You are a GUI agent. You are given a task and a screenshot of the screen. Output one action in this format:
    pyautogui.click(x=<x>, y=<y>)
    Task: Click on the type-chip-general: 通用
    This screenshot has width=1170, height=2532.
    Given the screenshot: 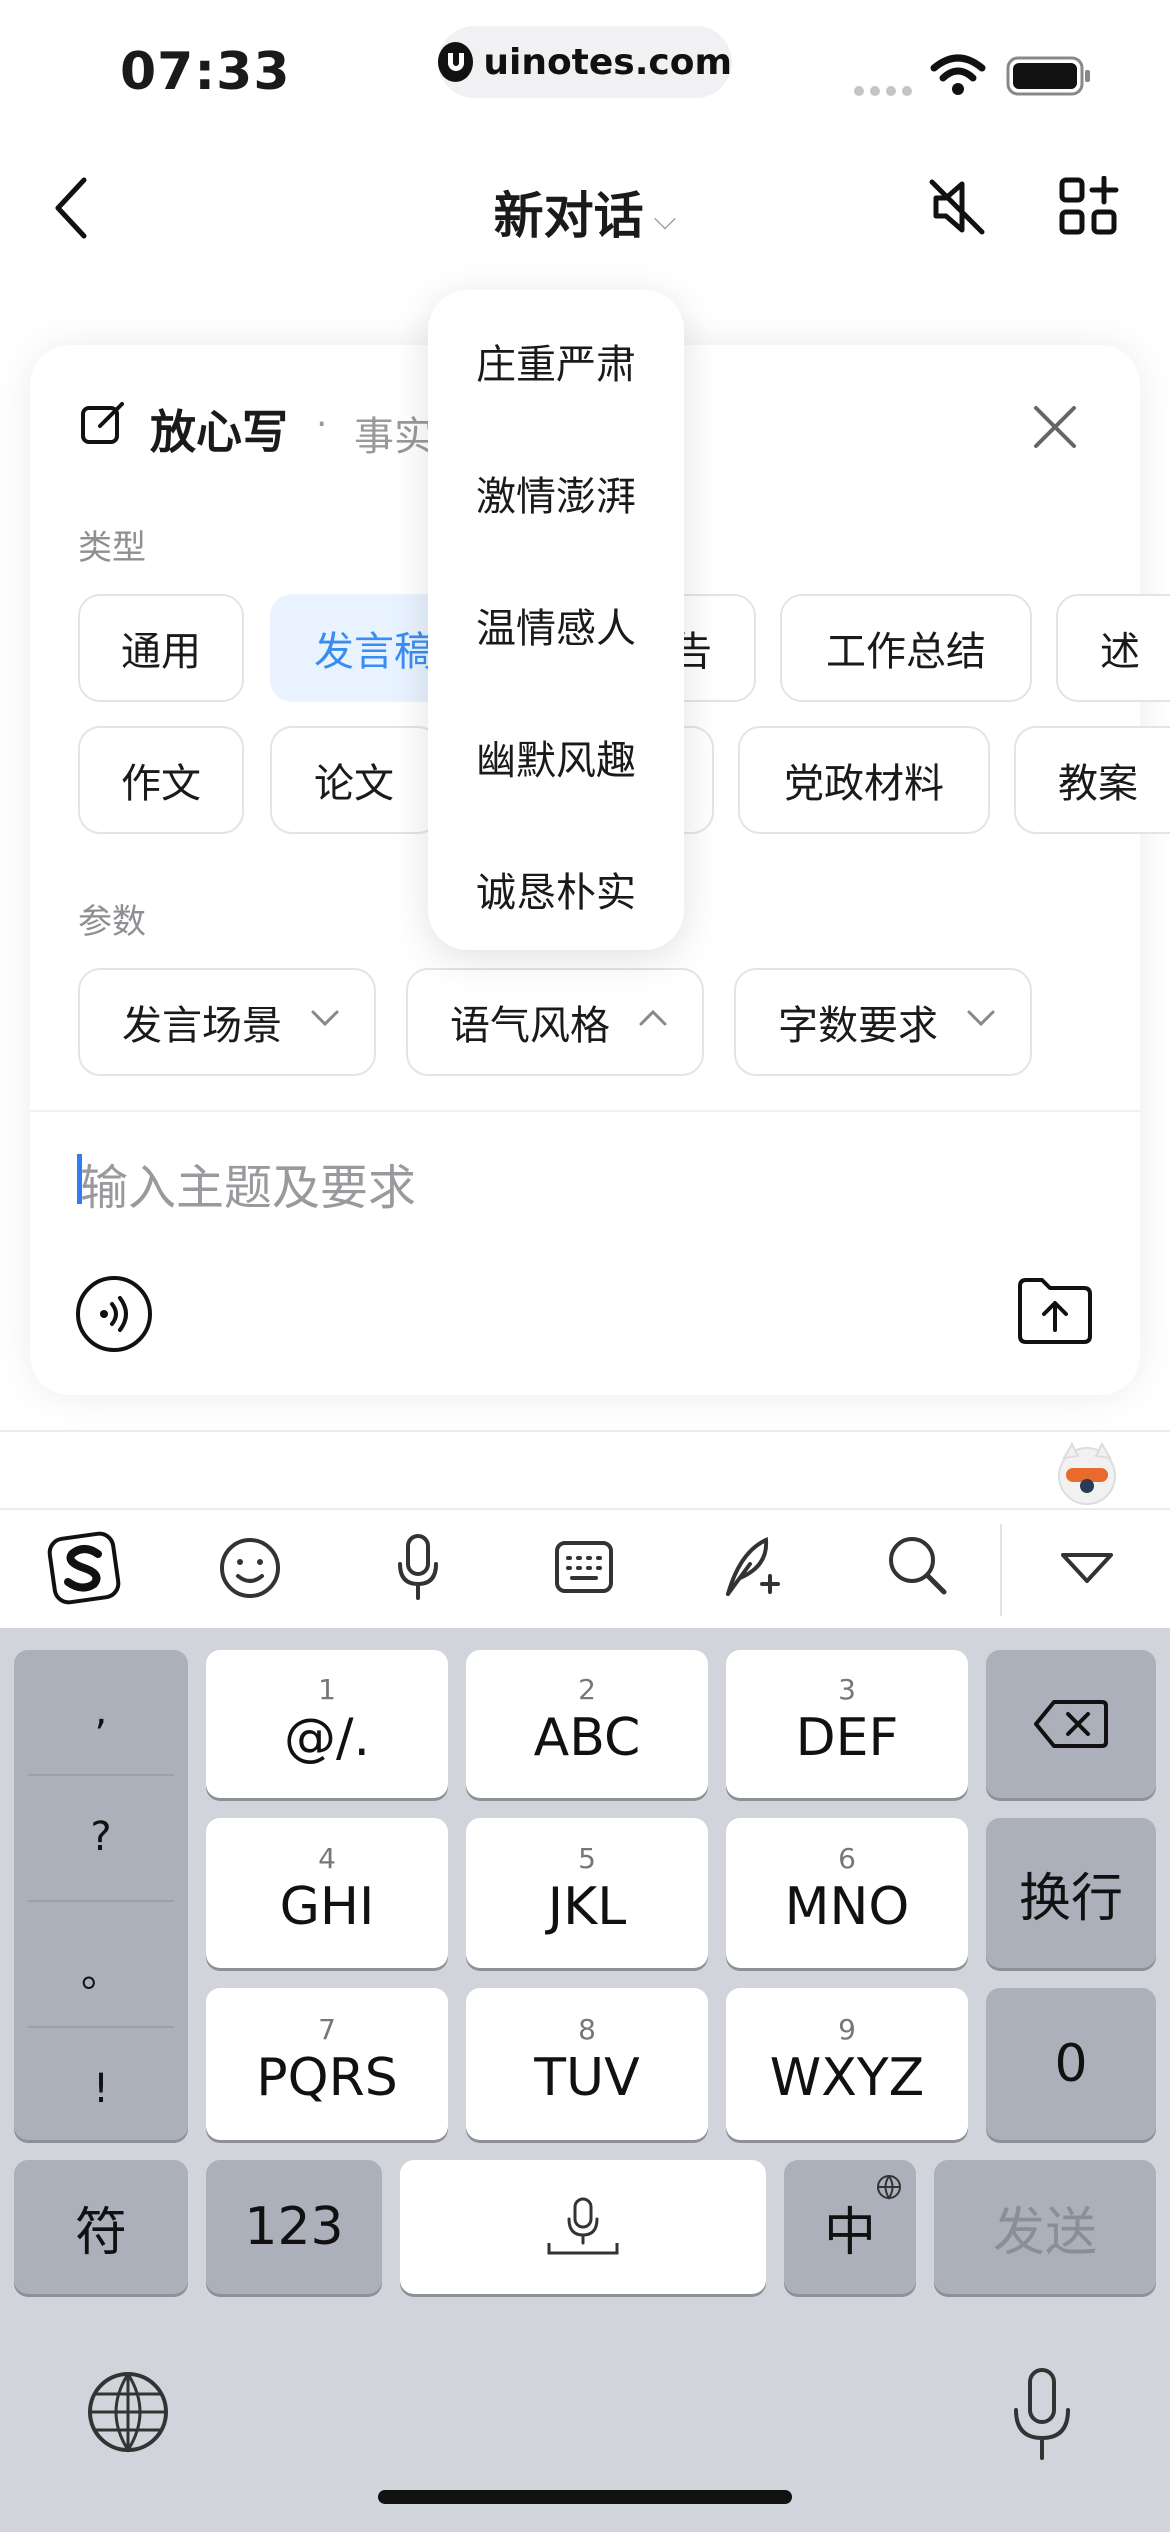 What is the action you would take?
    pyautogui.click(x=161, y=648)
    